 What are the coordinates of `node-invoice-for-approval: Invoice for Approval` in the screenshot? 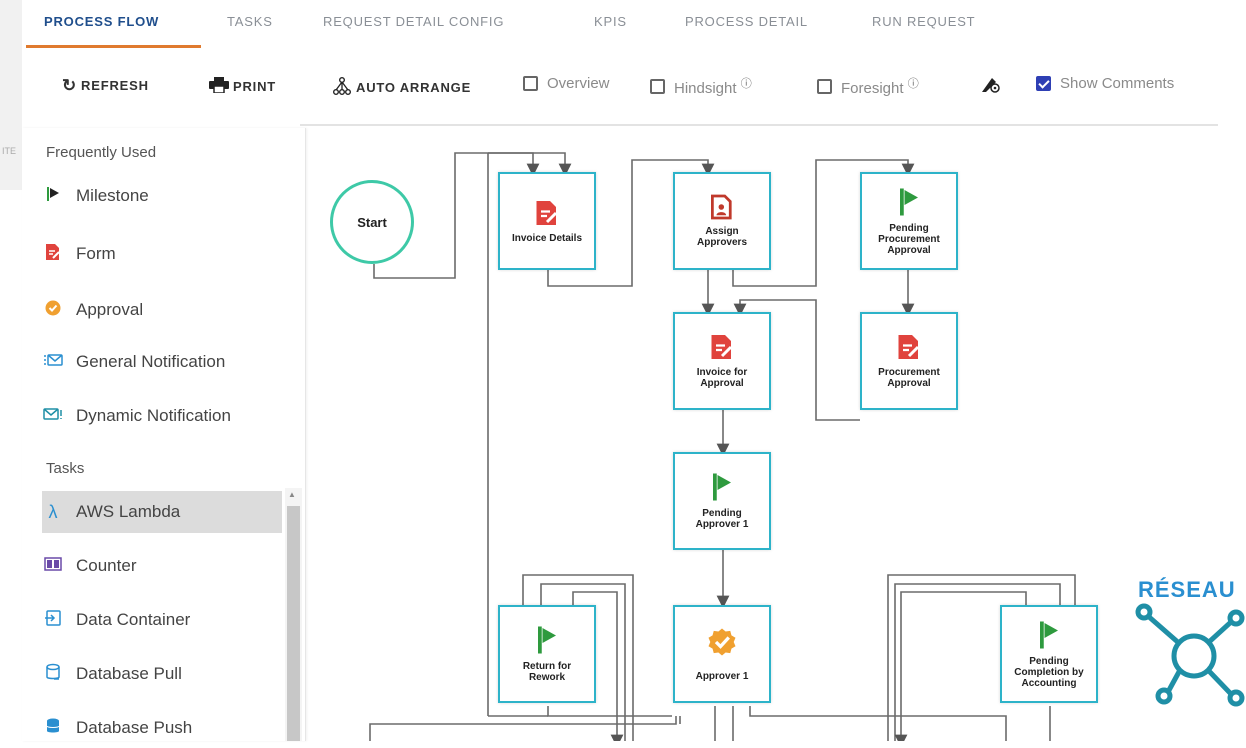 It's located at (722, 361).